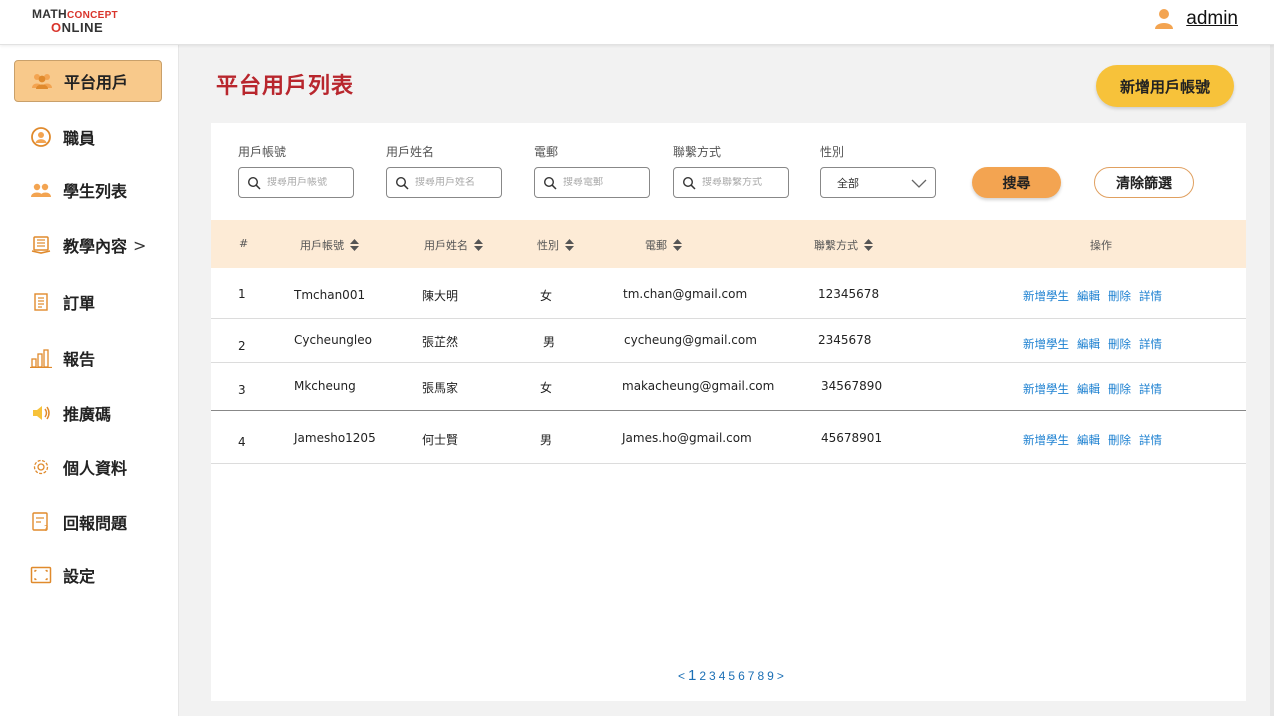  Describe the element at coordinates (95, 523) in the screenshot. I see `sidebar-item-label: 回報問題` at that location.